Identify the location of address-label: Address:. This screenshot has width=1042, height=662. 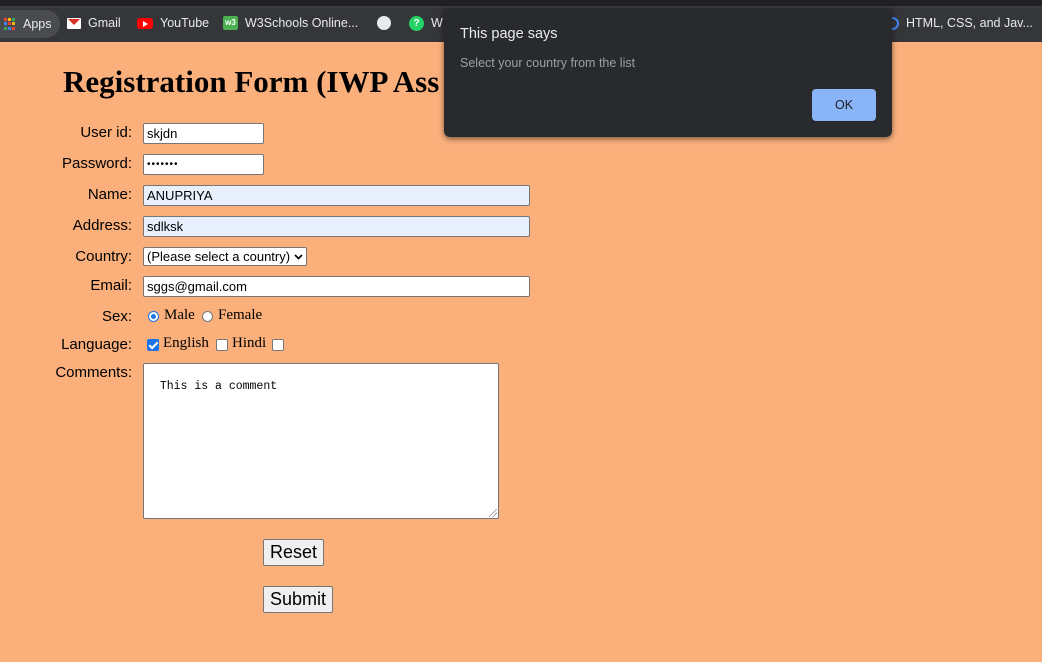
(102, 225).